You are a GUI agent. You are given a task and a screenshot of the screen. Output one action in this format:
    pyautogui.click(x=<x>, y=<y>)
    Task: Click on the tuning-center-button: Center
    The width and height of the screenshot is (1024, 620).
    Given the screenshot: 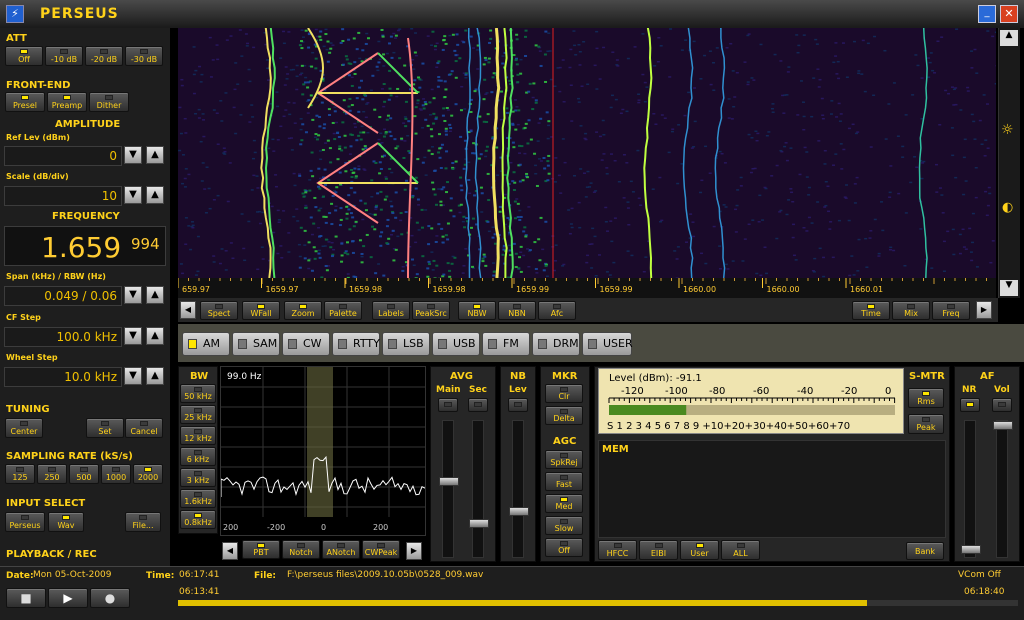 What is the action you would take?
    pyautogui.click(x=24, y=428)
    